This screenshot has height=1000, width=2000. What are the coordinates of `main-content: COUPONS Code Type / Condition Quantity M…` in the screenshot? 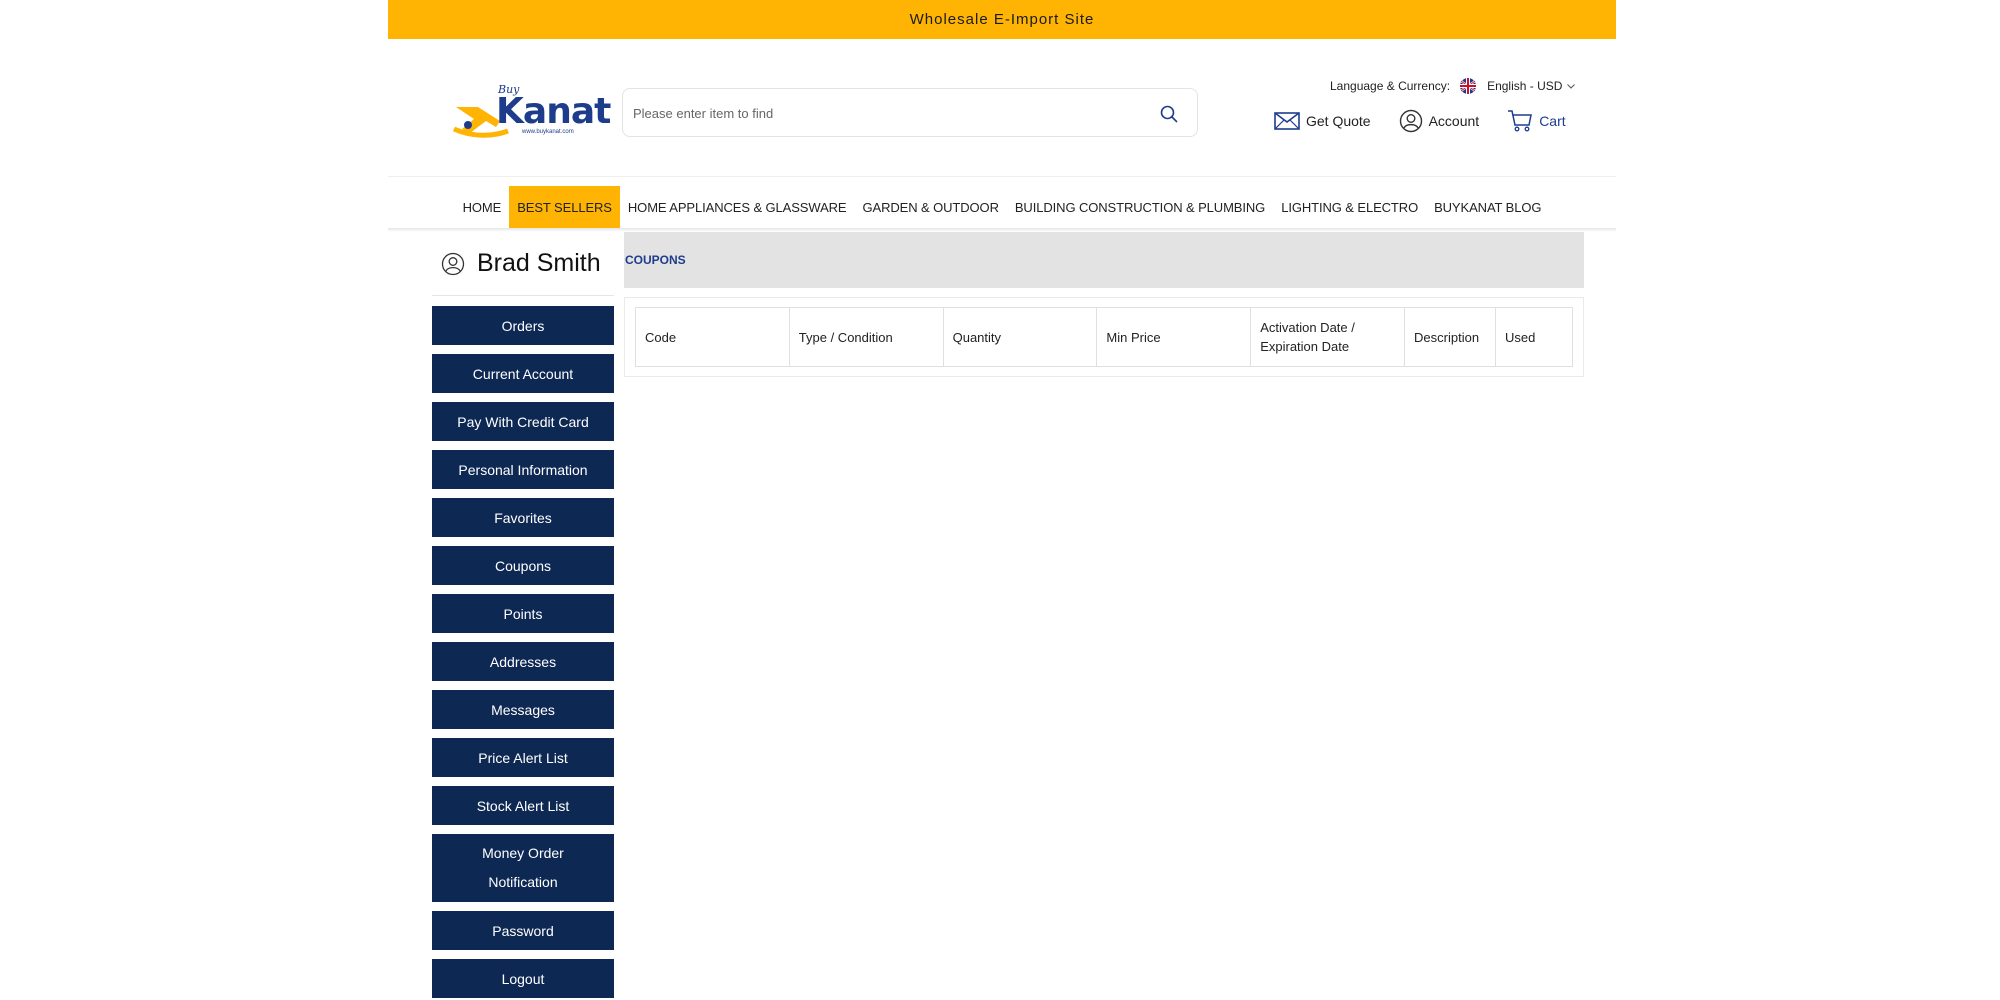 It's located at (1104, 304).